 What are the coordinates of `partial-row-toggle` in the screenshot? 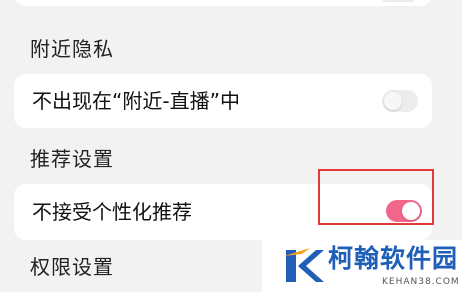 It's located at (398, 1).